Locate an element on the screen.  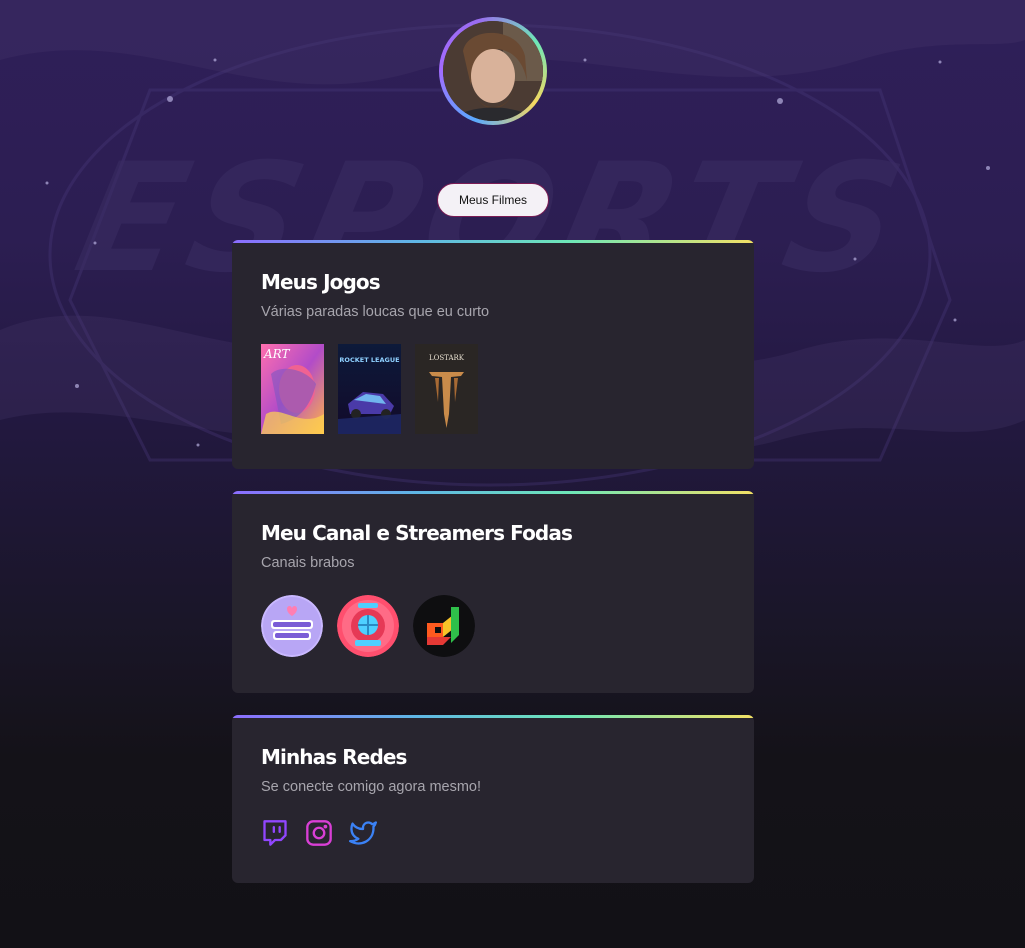
socials-subtitle: Se conecte comigo agora mesmo! is located at coordinates (371, 787).